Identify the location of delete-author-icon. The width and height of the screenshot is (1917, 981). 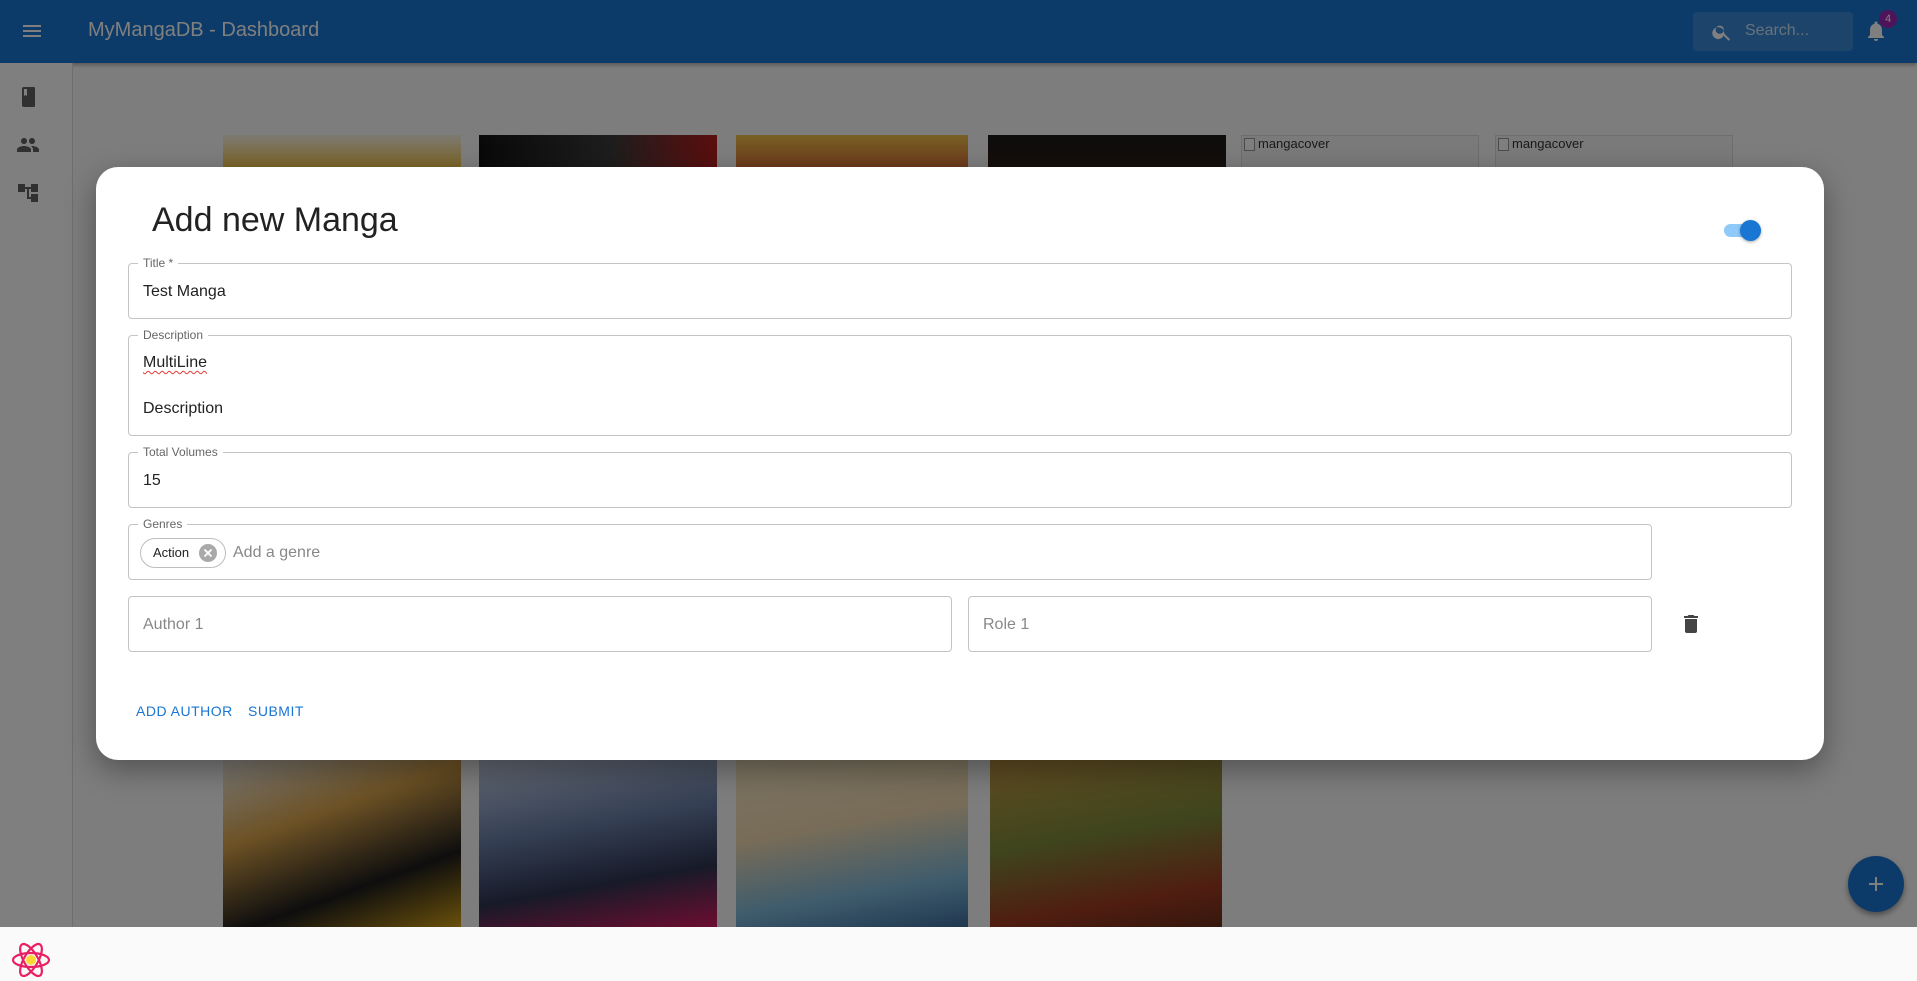
(1691, 624).